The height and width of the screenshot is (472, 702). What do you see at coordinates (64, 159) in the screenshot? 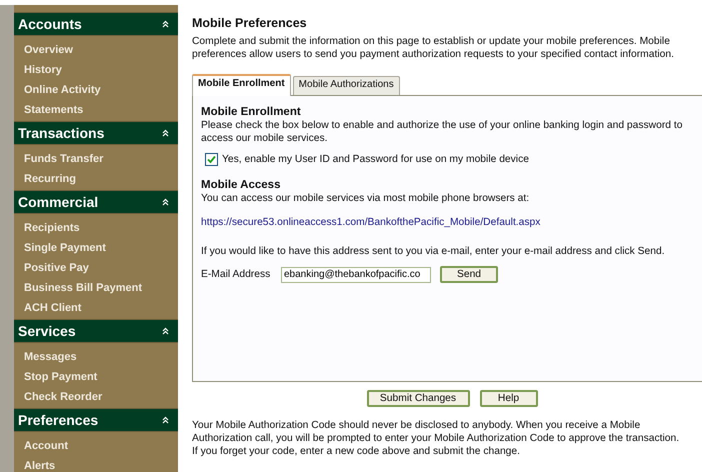
I see `sidebar-link: Funds Transfer` at bounding box center [64, 159].